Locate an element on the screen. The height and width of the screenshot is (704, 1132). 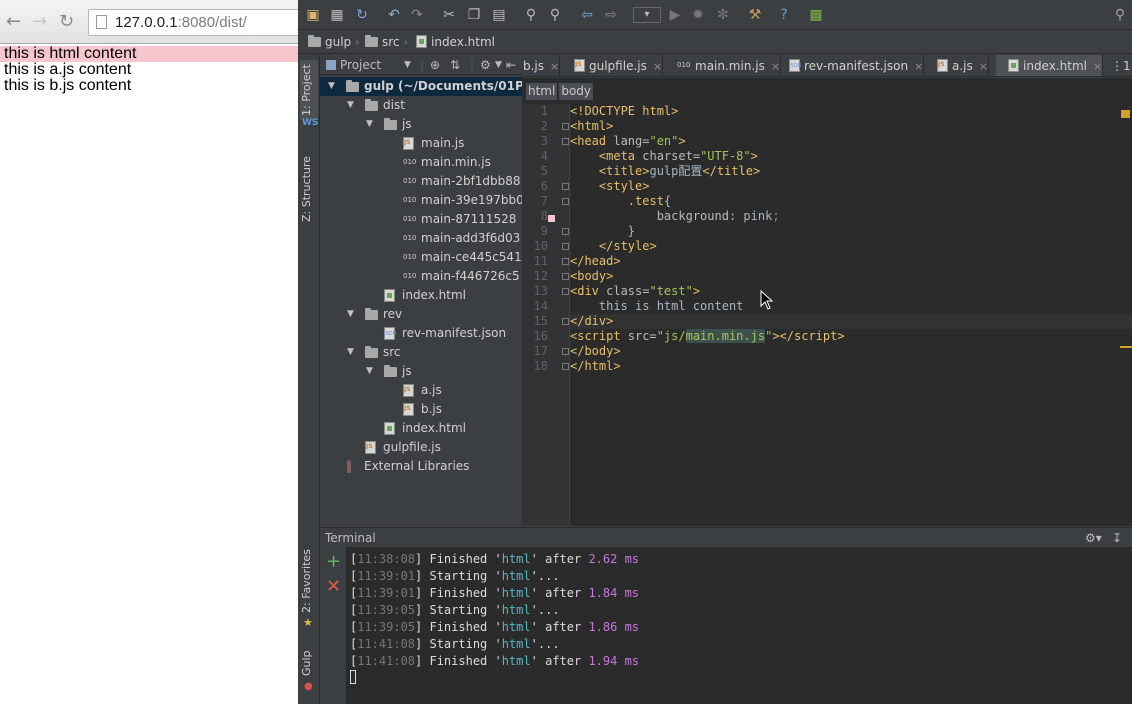
close-session-icon: ✕ is located at coordinates (333, 587).